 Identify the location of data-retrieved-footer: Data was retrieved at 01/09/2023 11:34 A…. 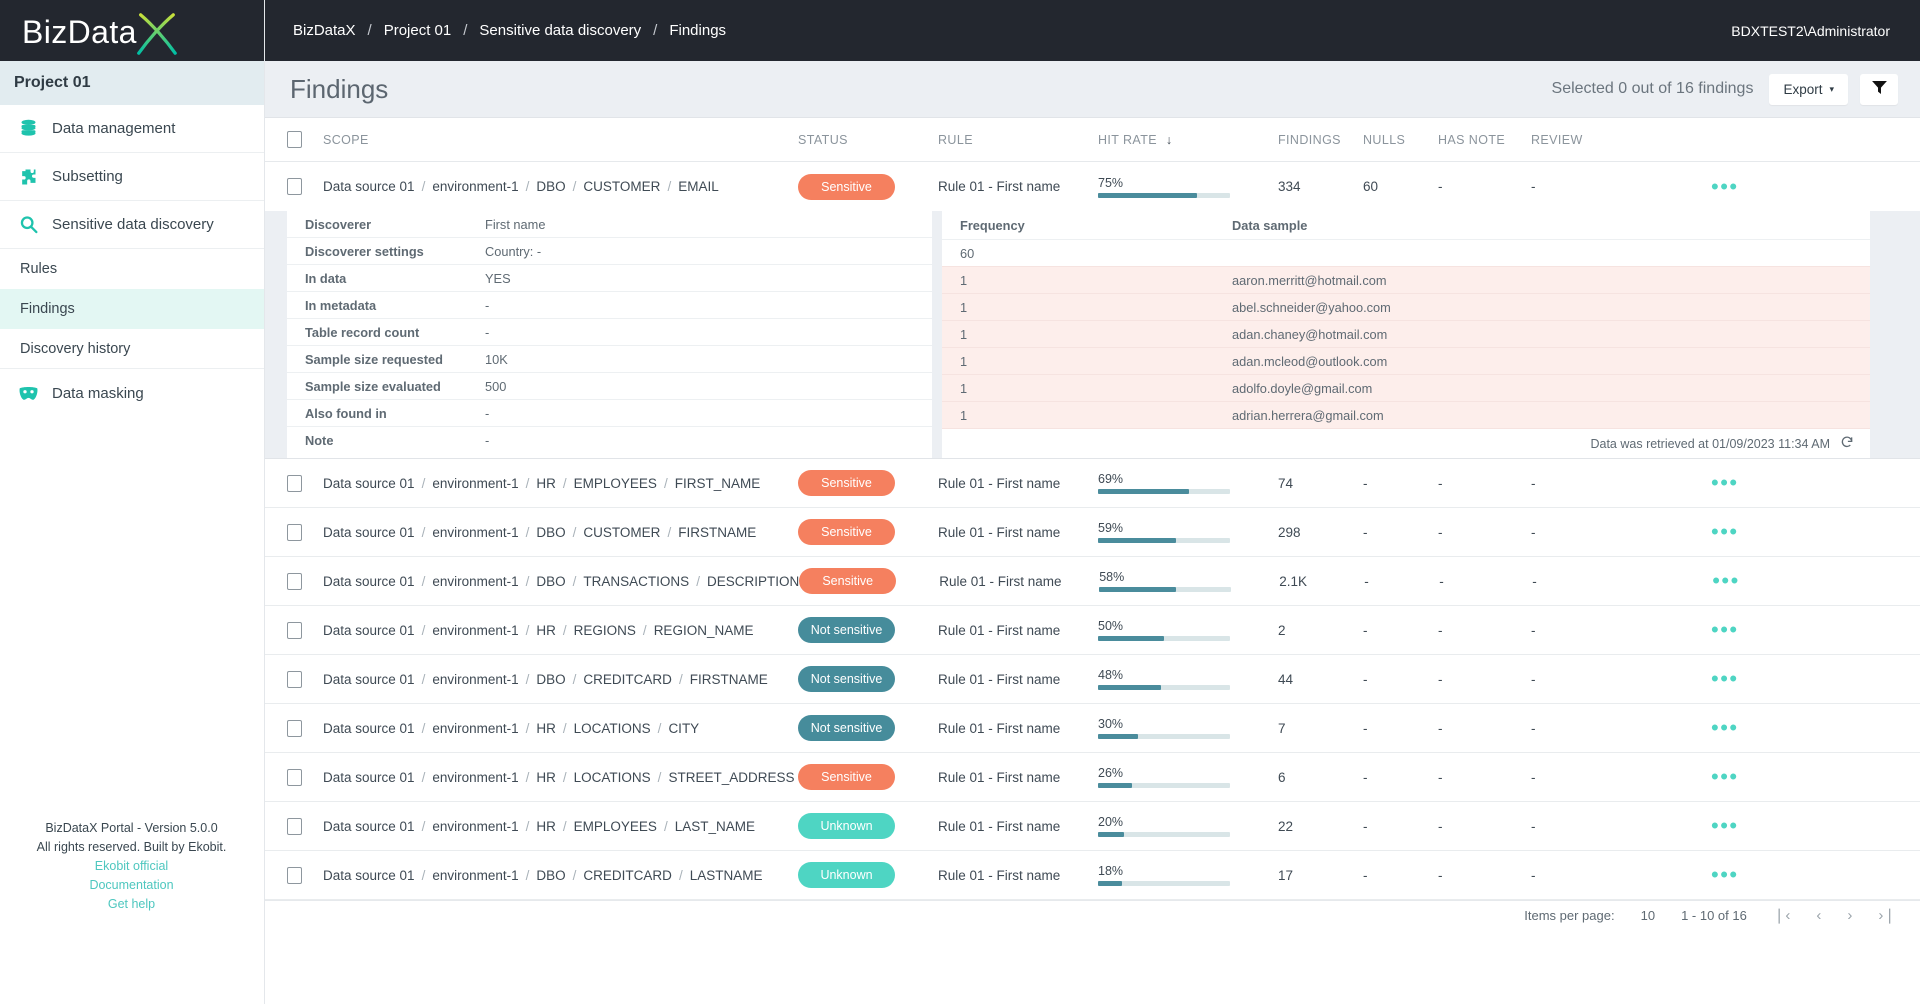
(1406, 443).